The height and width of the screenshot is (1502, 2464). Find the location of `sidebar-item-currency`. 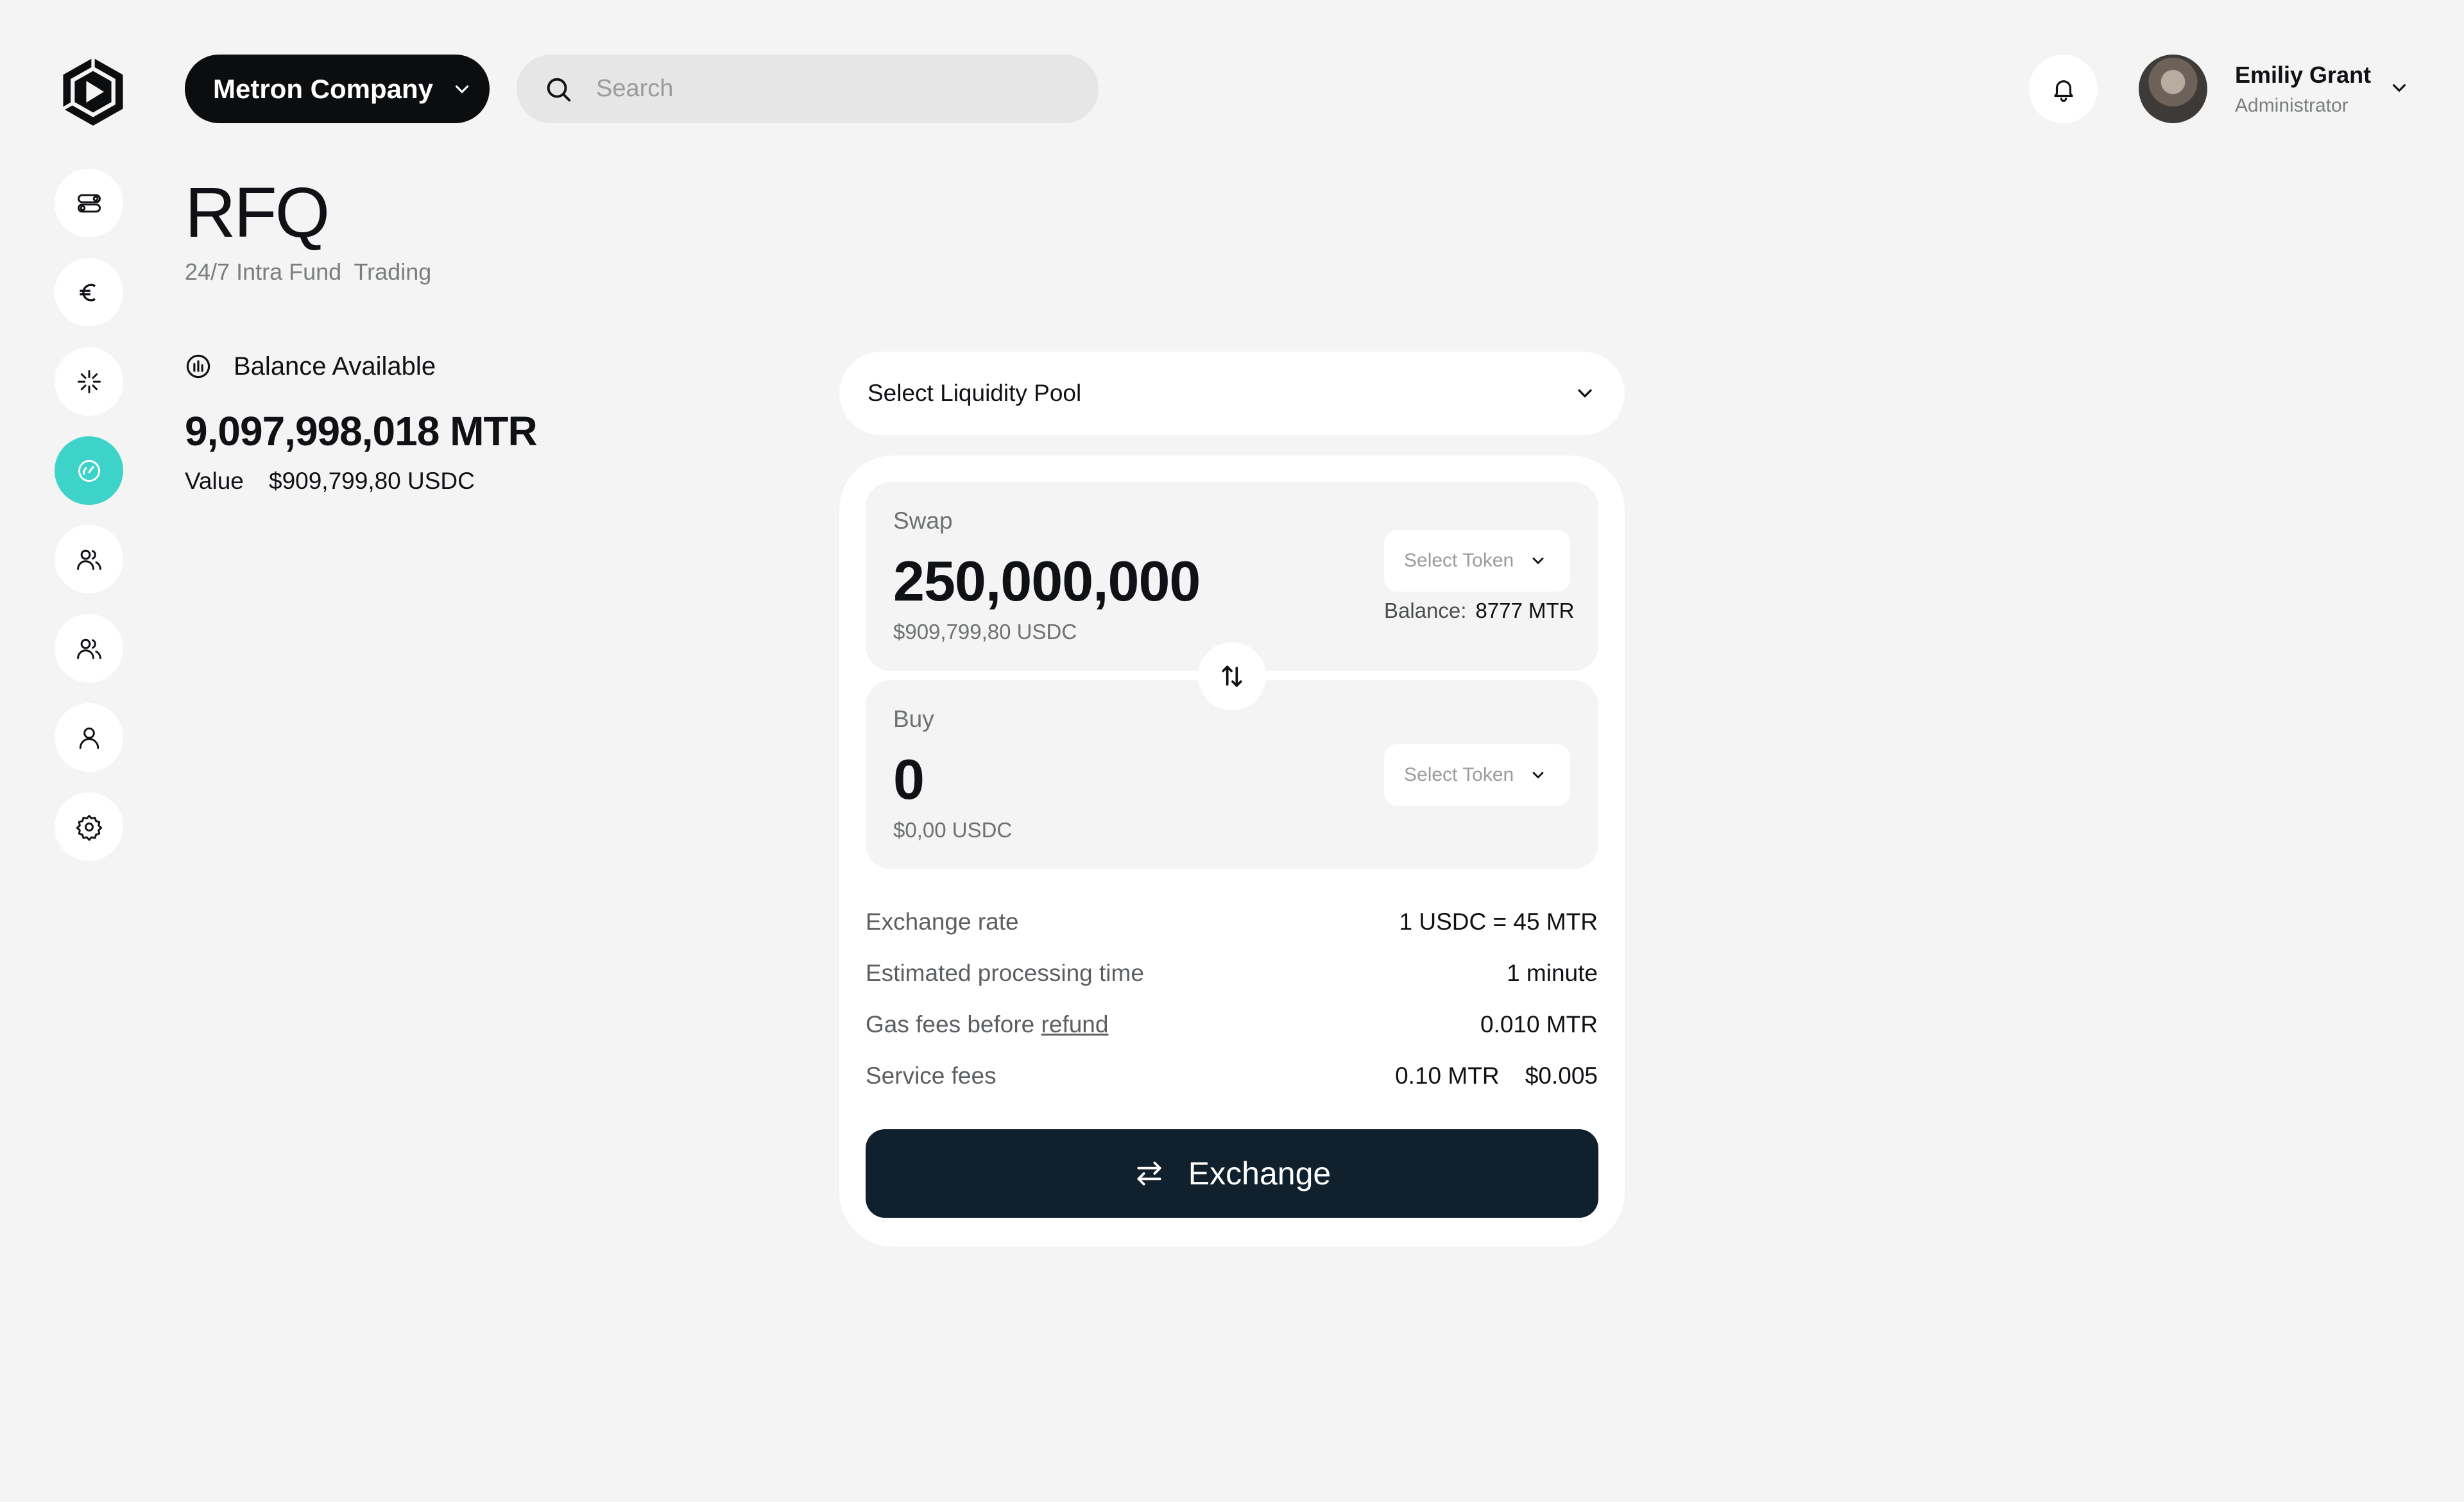

sidebar-item-currency is located at coordinates (89, 292).